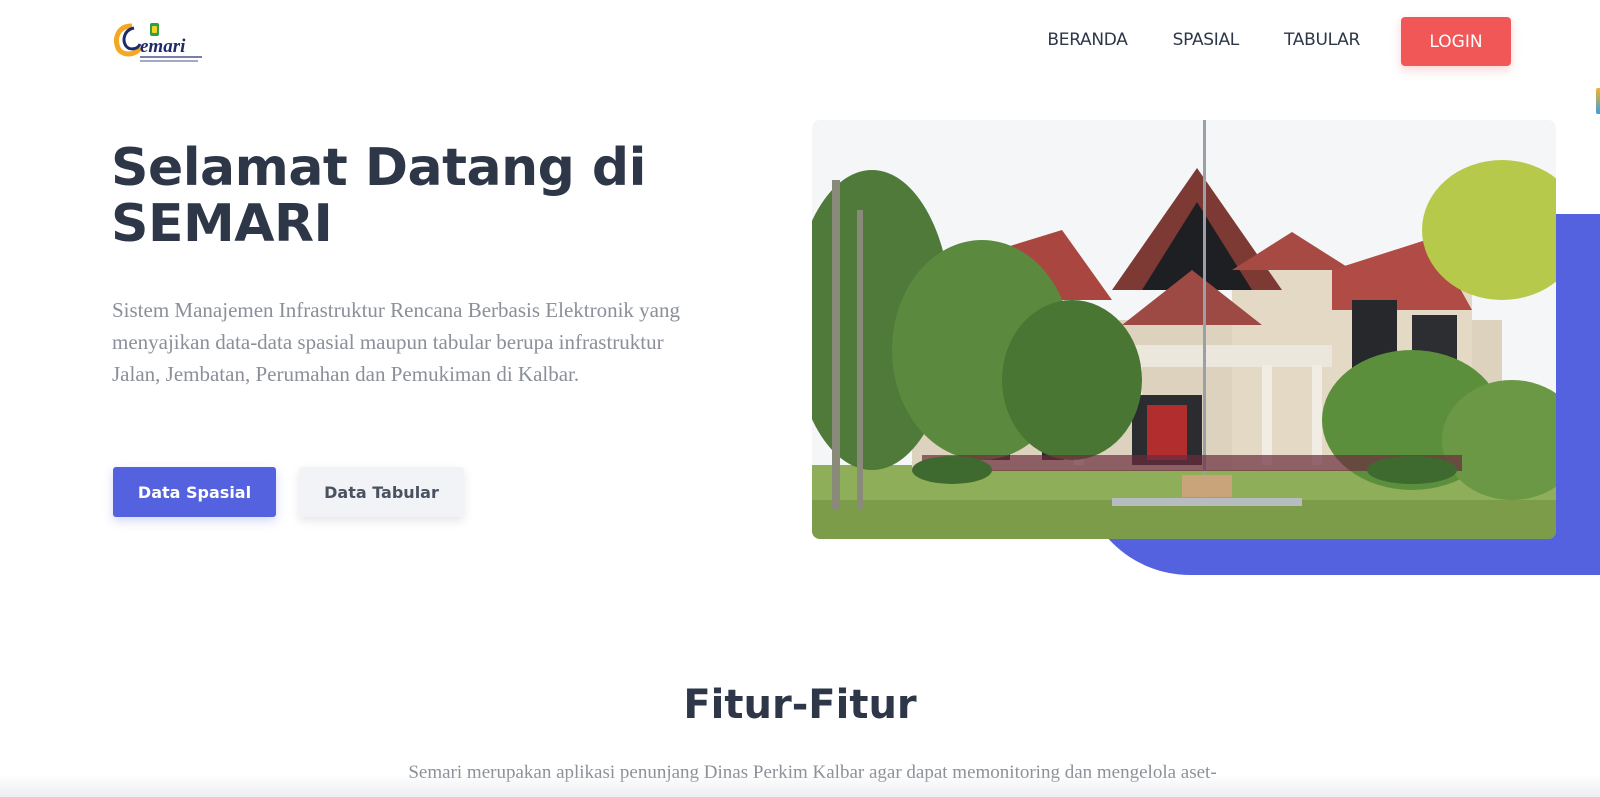  What do you see at coordinates (1087, 40) in the screenshot?
I see `nav-link-beranda: BERANDA` at bounding box center [1087, 40].